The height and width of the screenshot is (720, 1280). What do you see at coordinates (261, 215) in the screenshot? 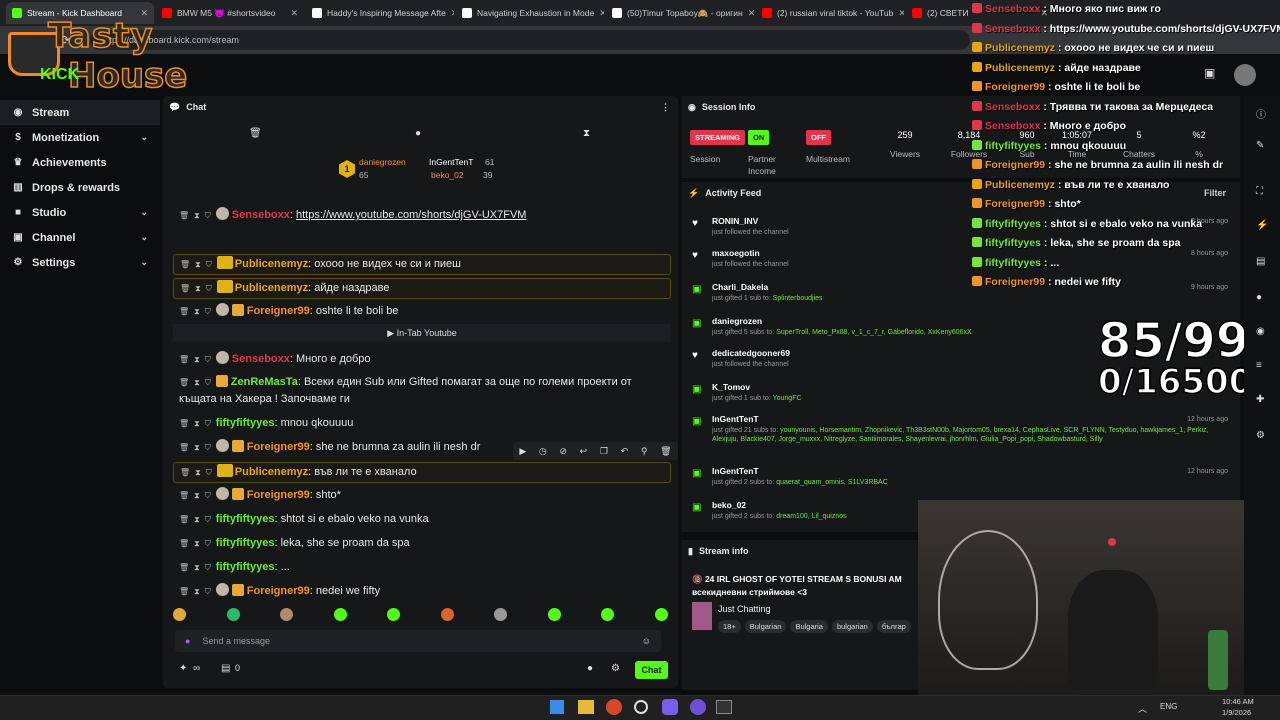
I see `chat-username: Senseboxx` at bounding box center [261, 215].